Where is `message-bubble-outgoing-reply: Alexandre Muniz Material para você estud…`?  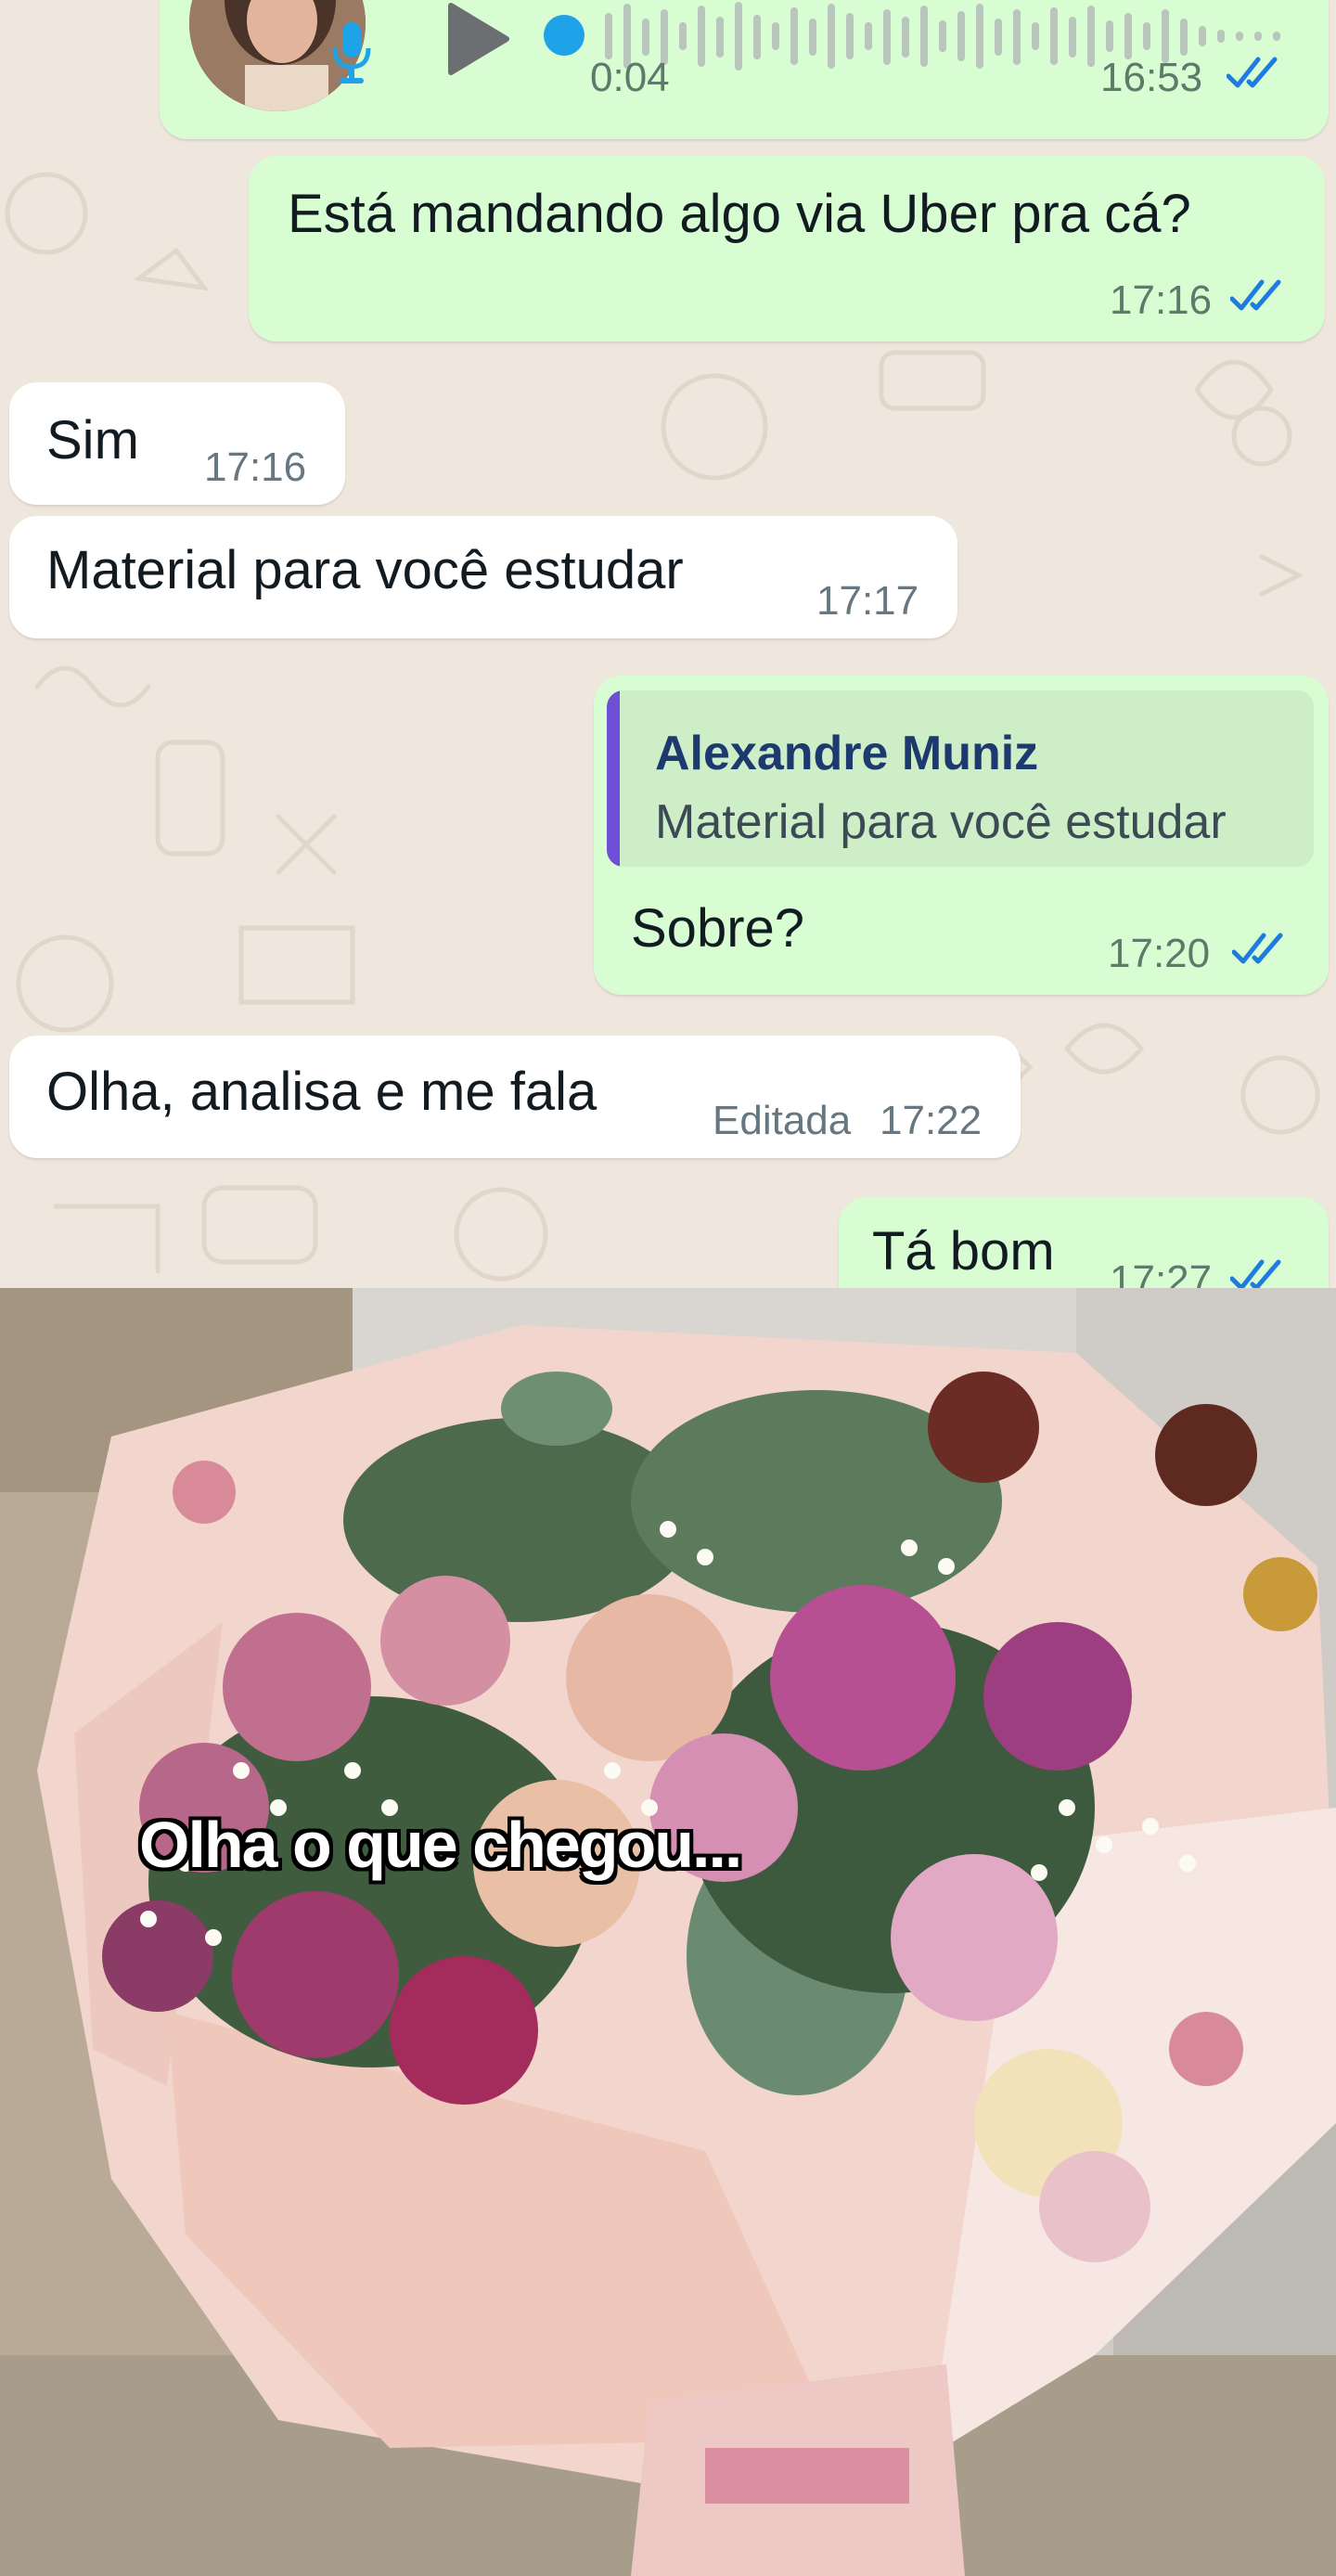
message-bubble-outgoing-reply: Alexandre Muniz Material para você estud… is located at coordinates (962, 836).